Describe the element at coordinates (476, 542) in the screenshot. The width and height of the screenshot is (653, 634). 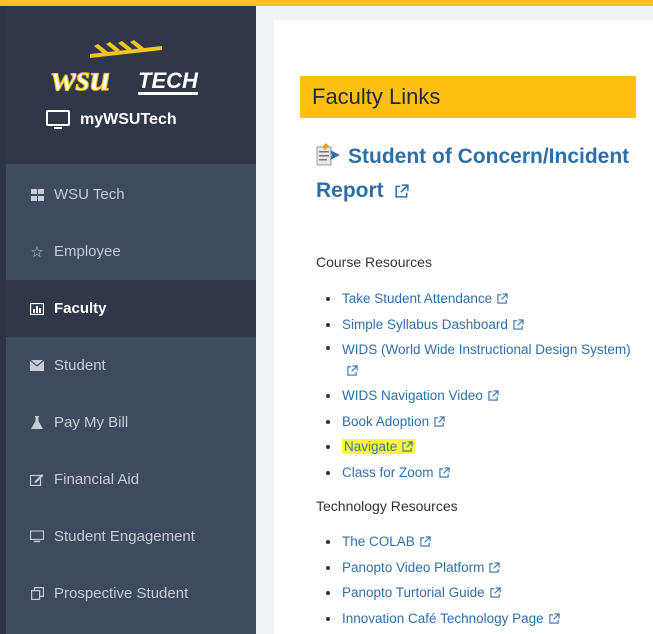
I see `list-item: The COLAB` at that location.